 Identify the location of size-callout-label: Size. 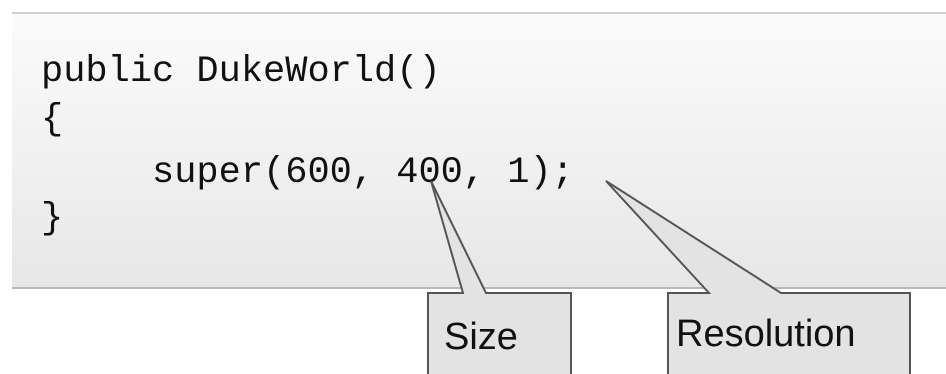
(481, 337).